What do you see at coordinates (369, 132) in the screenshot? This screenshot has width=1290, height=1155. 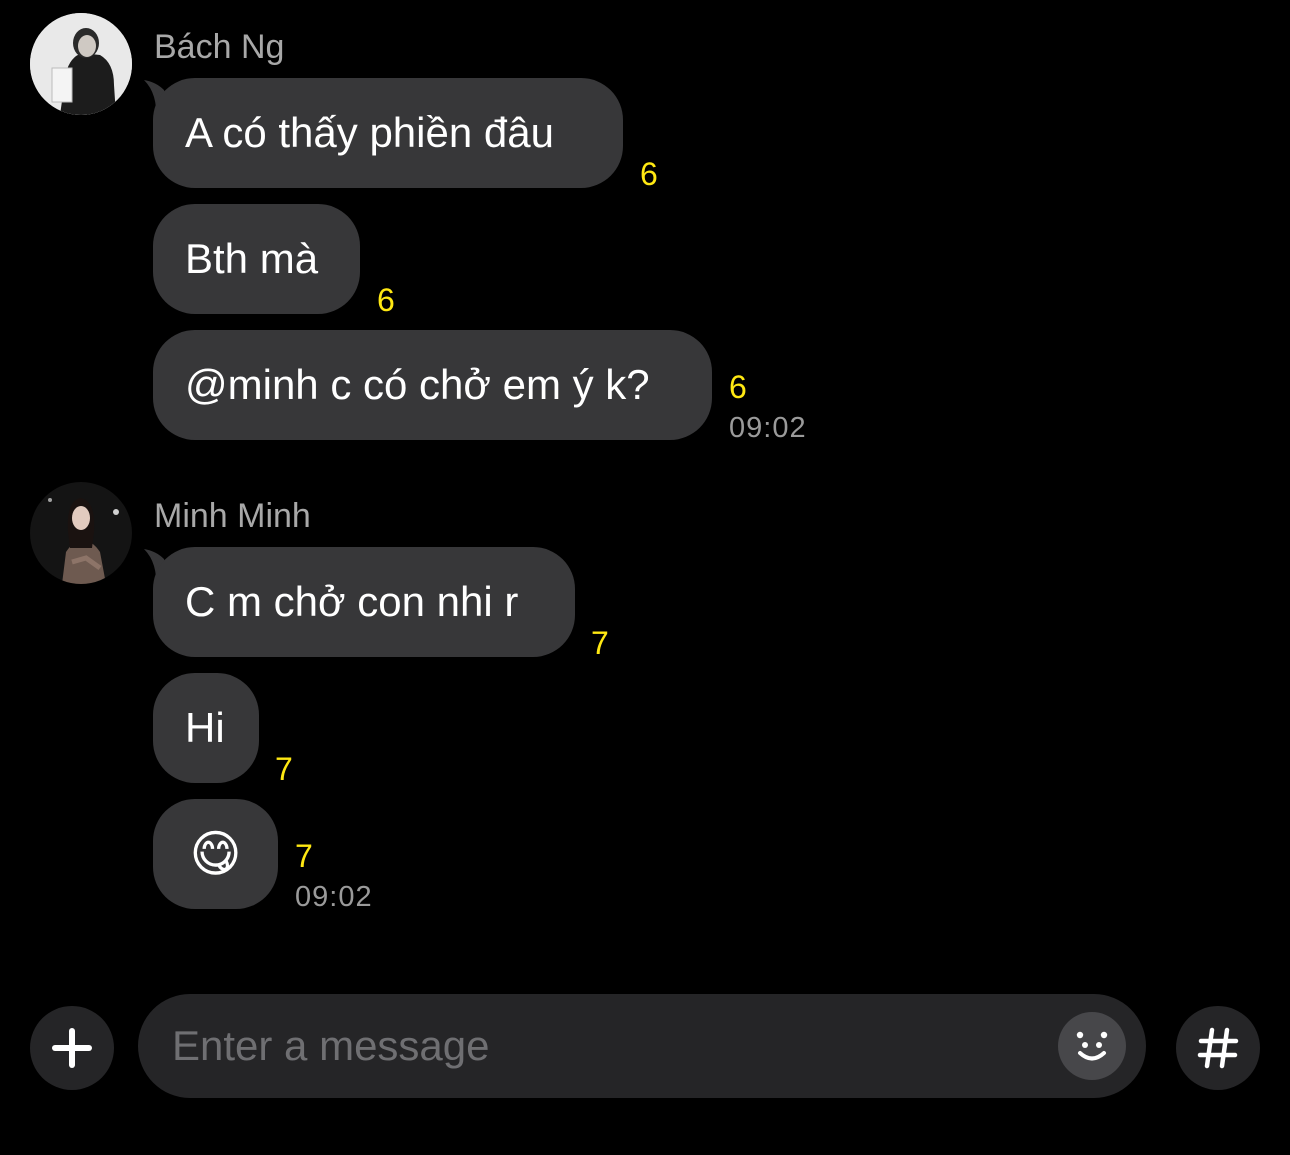 I see `message-text: A có thấy phiền đâu` at bounding box center [369, 132].